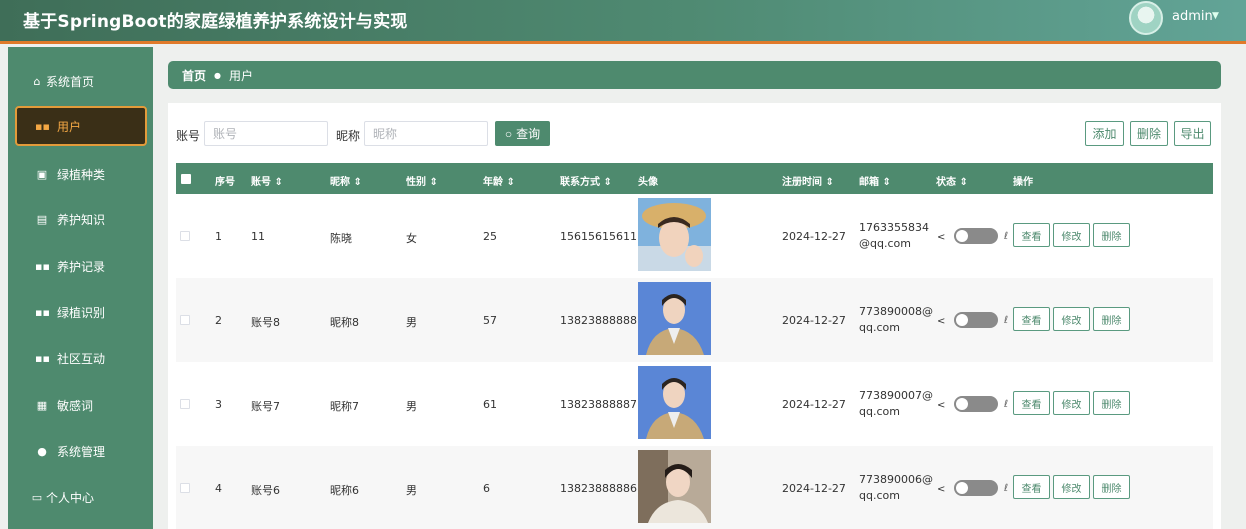 This screenshot has height=529, width=1246. What do you see at coordinates (694, 75) in the screenshot?
I see `breadcrumb: 首页 ● 用户` at bounding box center [694, 75].